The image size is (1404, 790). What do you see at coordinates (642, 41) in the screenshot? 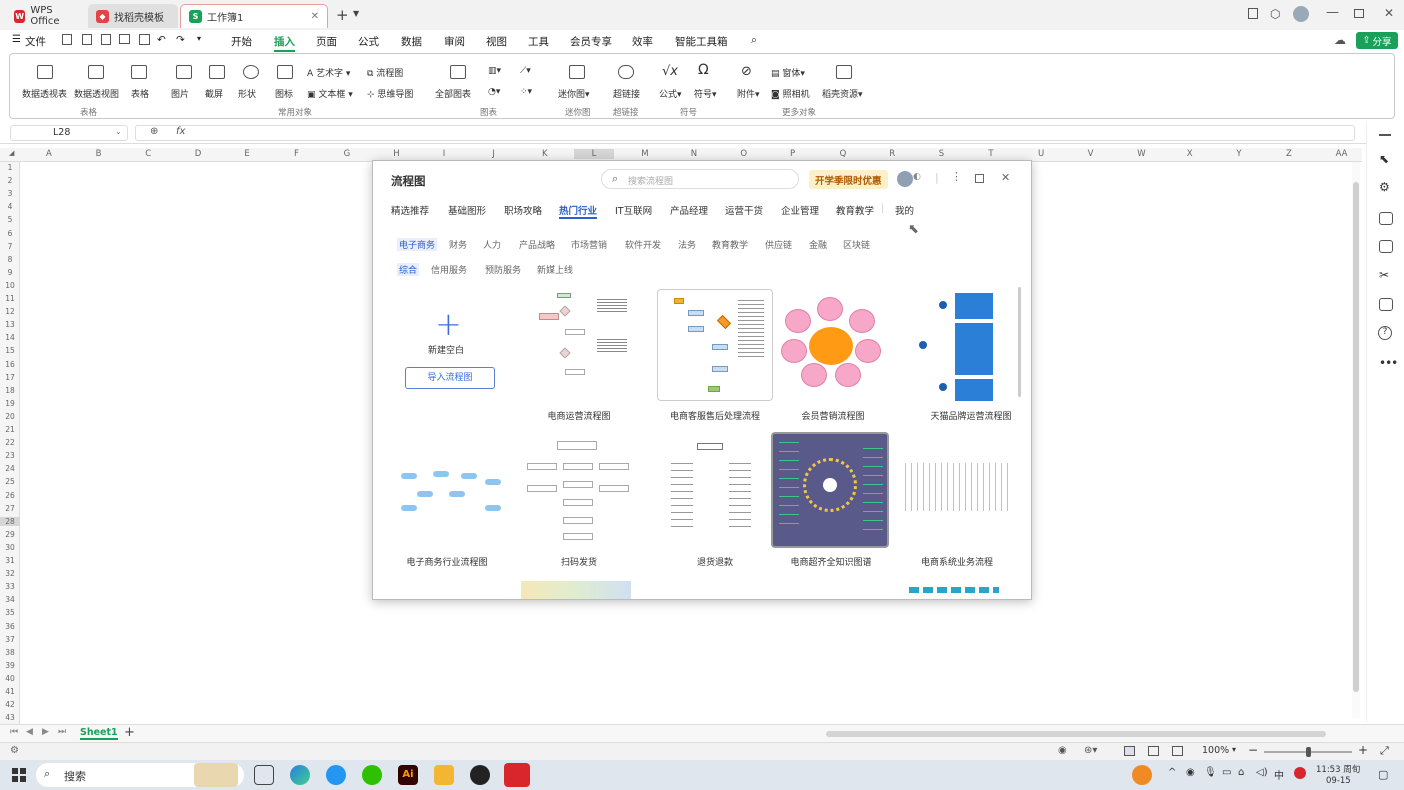
I see `menu-efficiency: 效率` at bounding box center [642, 41].